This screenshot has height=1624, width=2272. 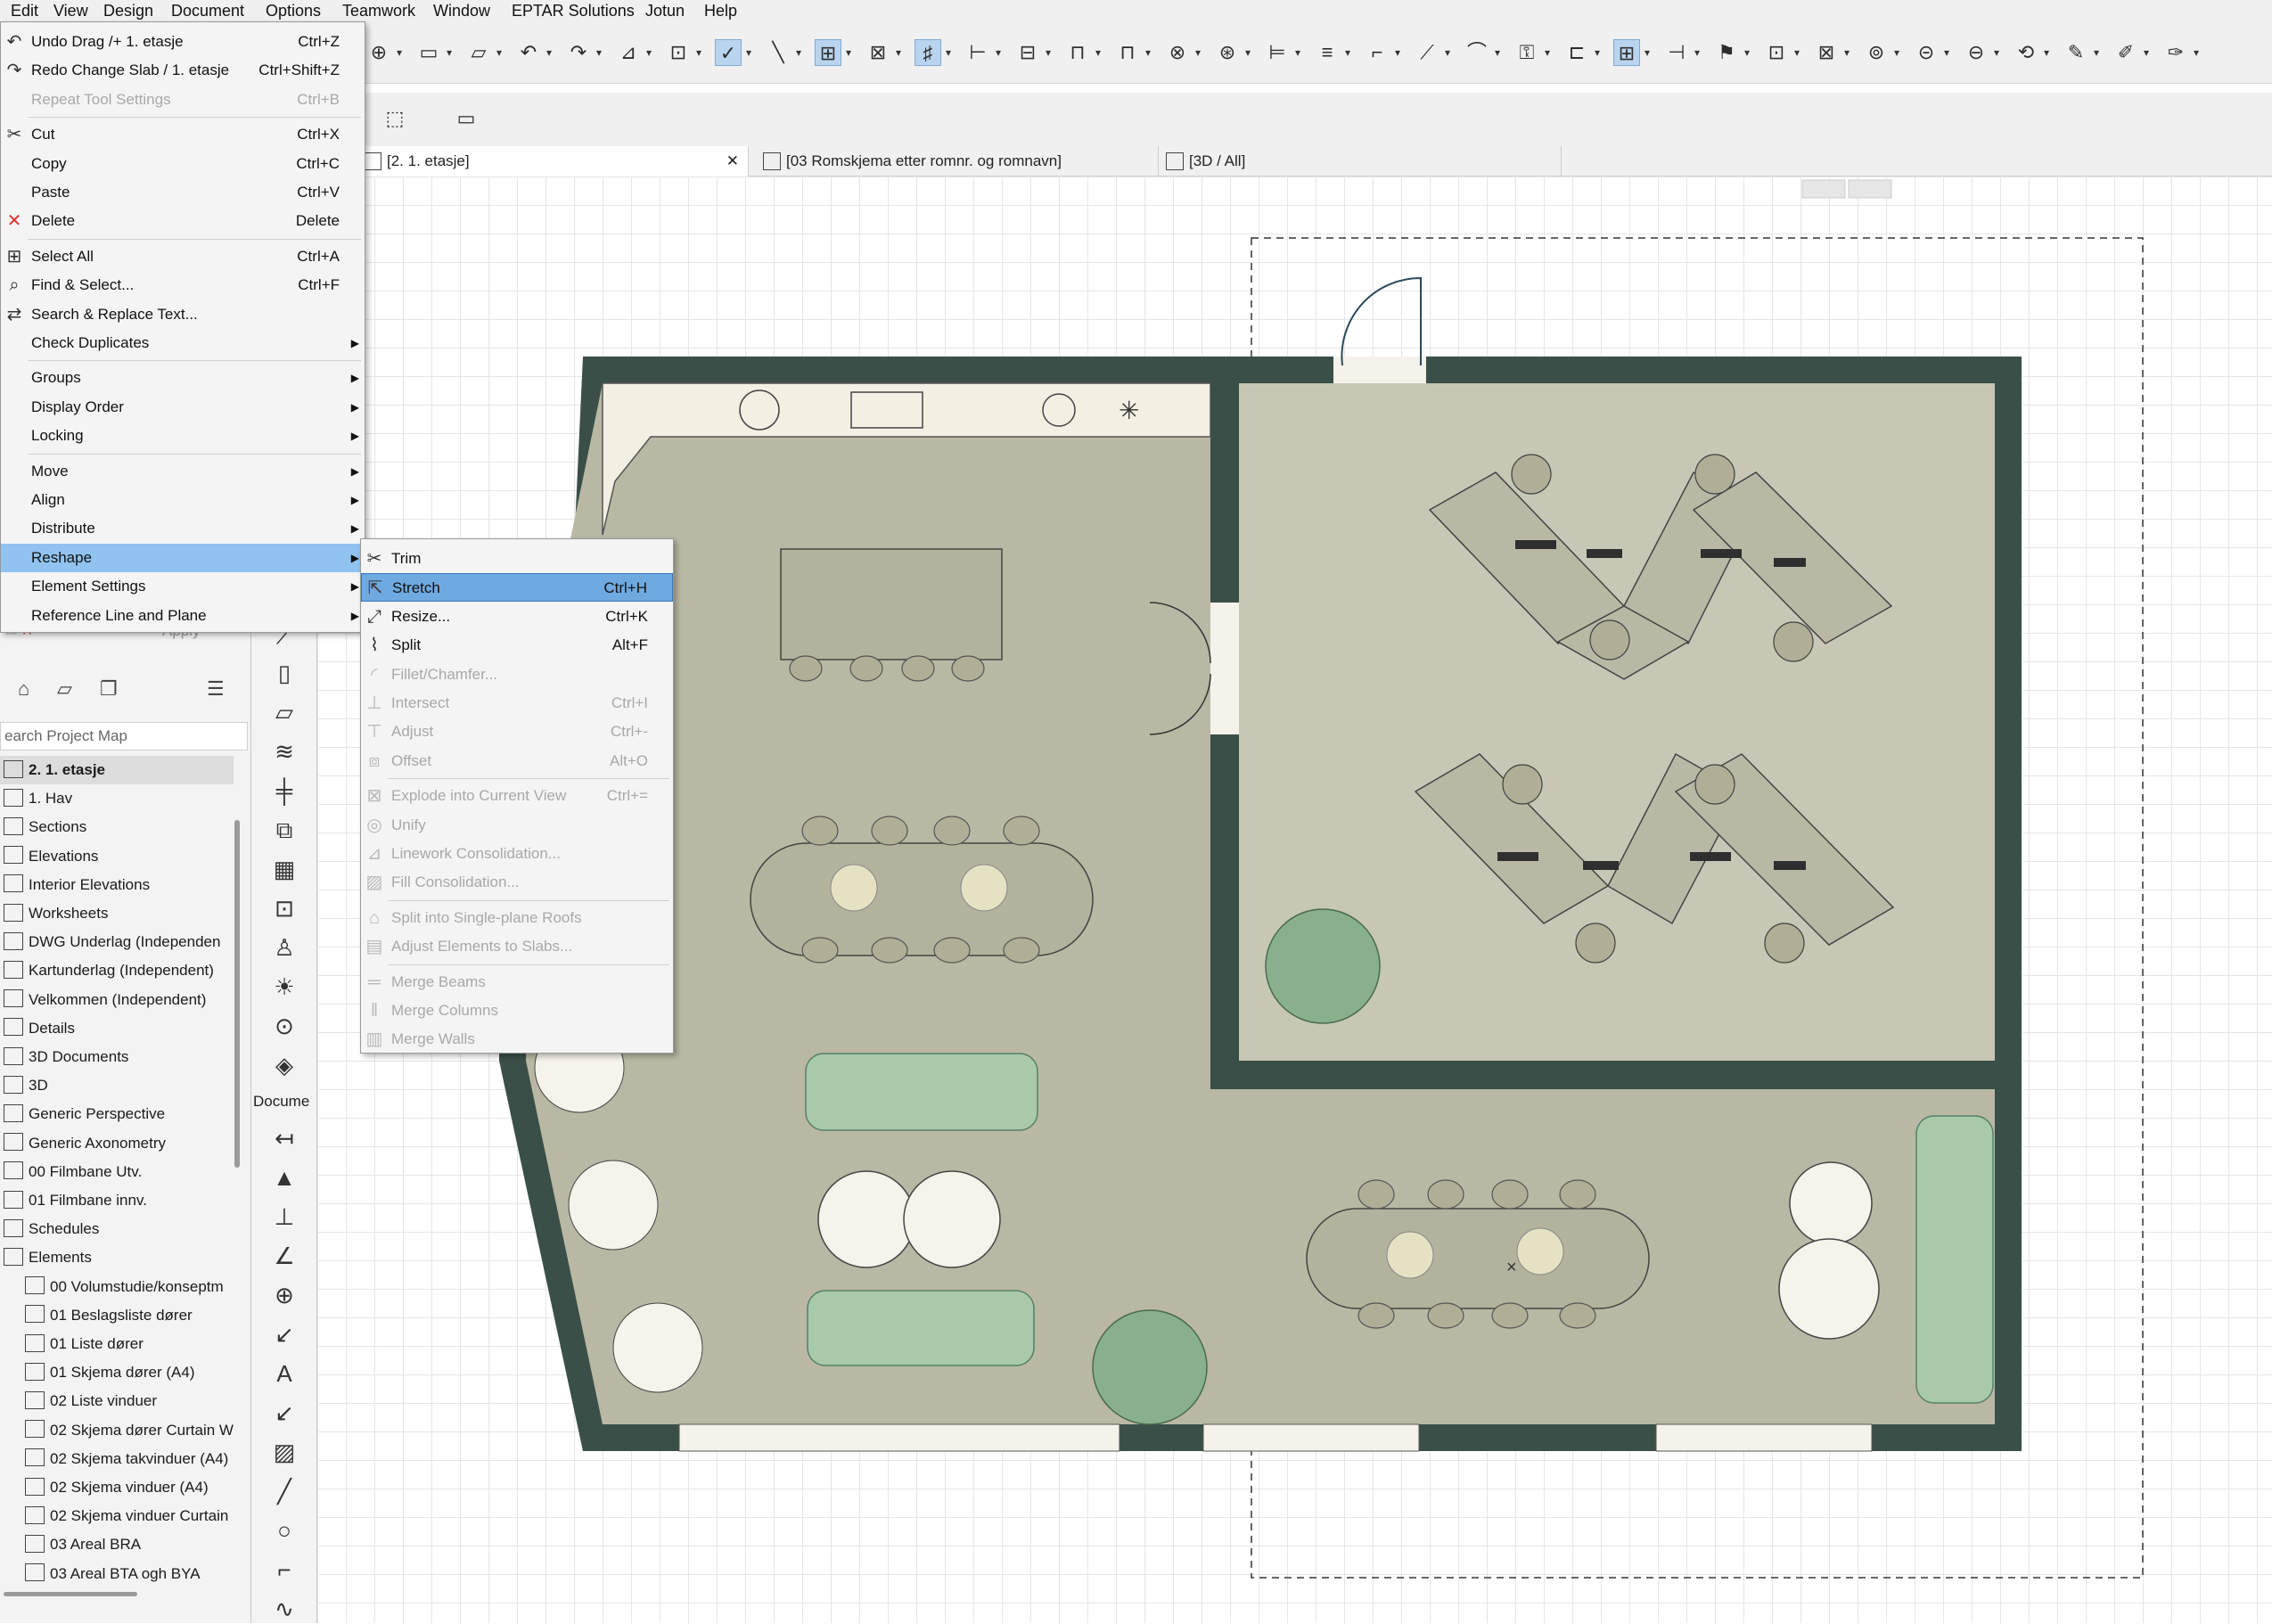 I want to click on polyline-tool-icon: ⌐, so click(x=284, y=1569).